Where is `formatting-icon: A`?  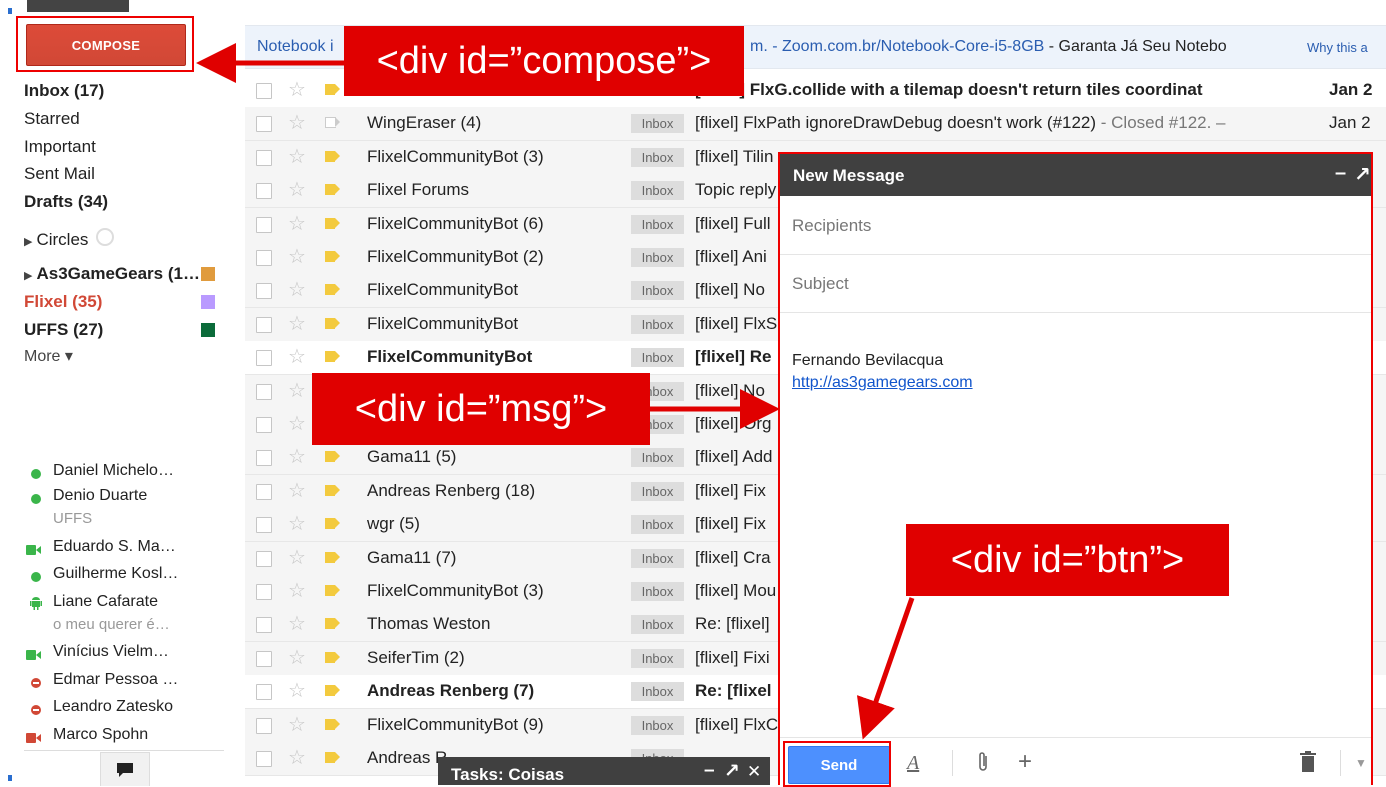
formatting-icon: A is located at coordinates (913, 763).